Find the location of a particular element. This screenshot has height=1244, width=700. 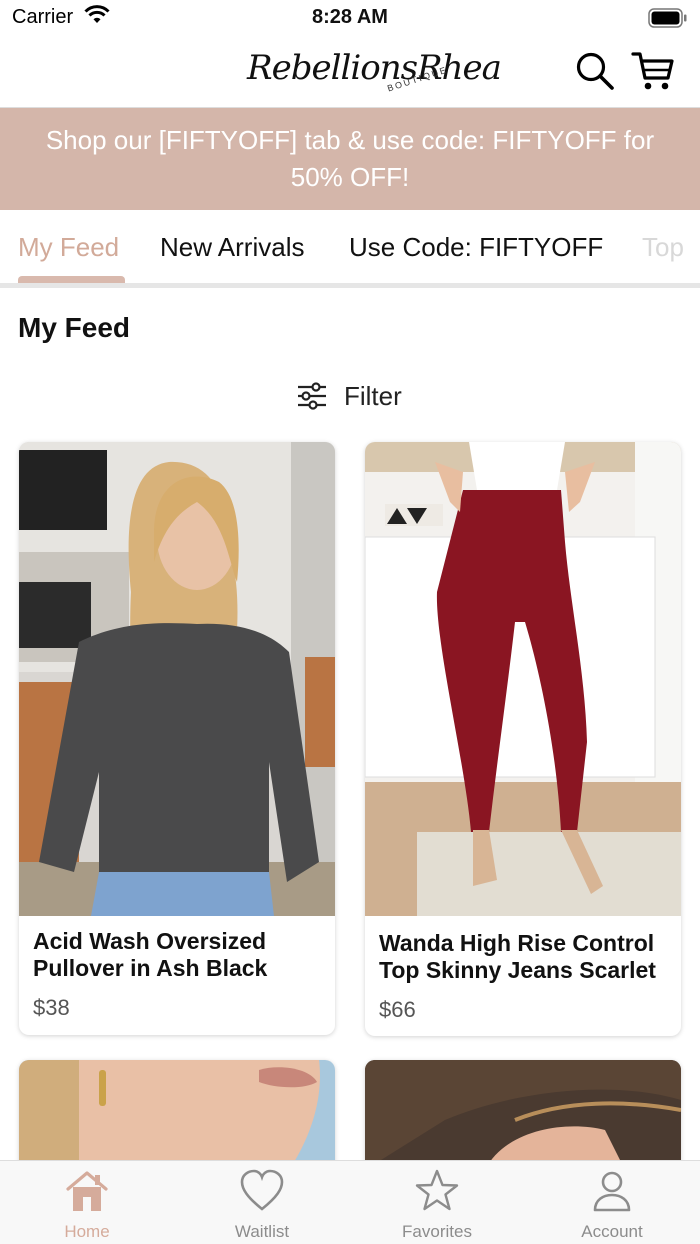

tab-my-feed: My Feed is located at coordinates (68, 247).